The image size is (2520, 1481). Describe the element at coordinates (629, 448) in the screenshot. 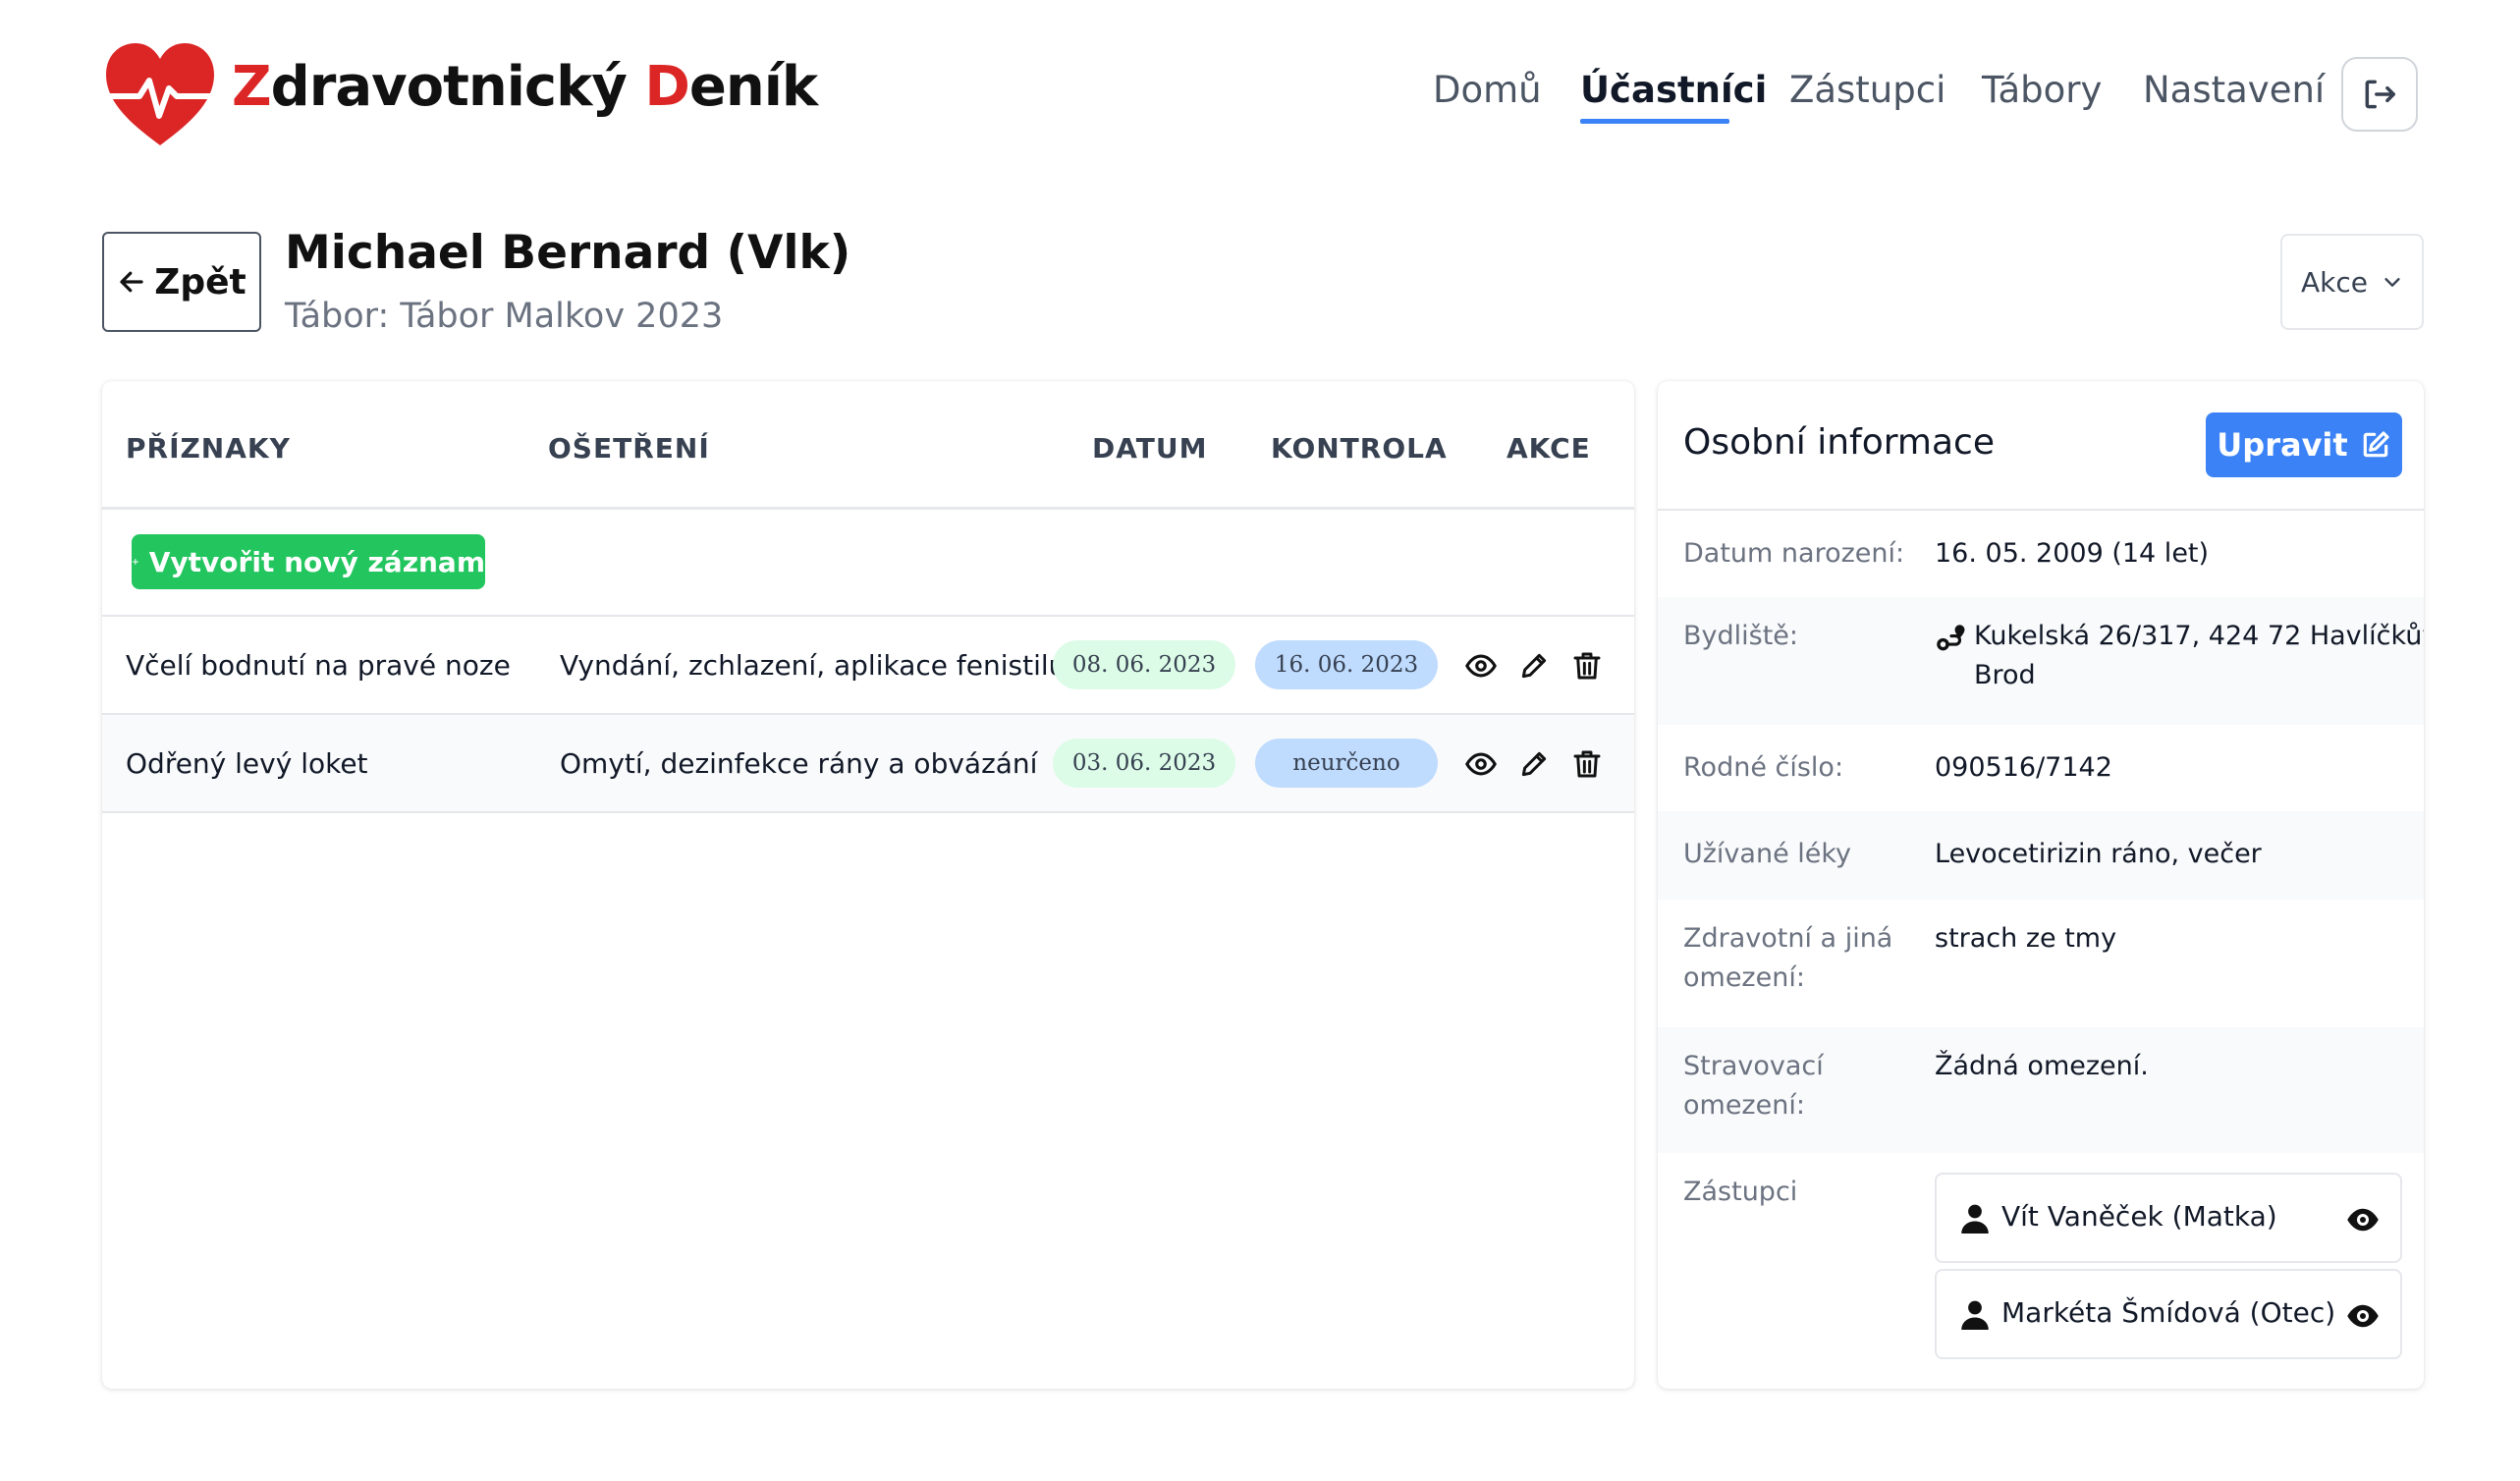

I see `column-header-treatment: OŠETŘENÍ` at that location.